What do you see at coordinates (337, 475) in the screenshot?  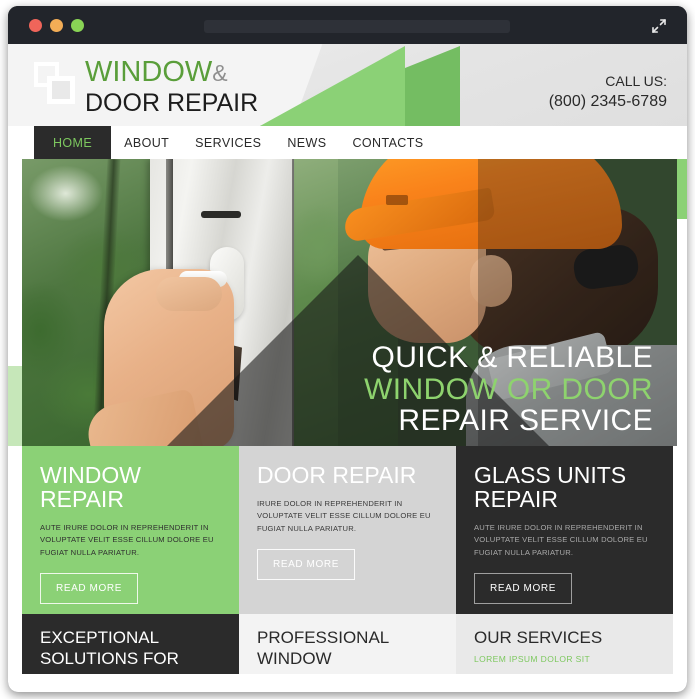 I see `service-card-title: DOOR REPAIR` at bounding box center [337, 475].